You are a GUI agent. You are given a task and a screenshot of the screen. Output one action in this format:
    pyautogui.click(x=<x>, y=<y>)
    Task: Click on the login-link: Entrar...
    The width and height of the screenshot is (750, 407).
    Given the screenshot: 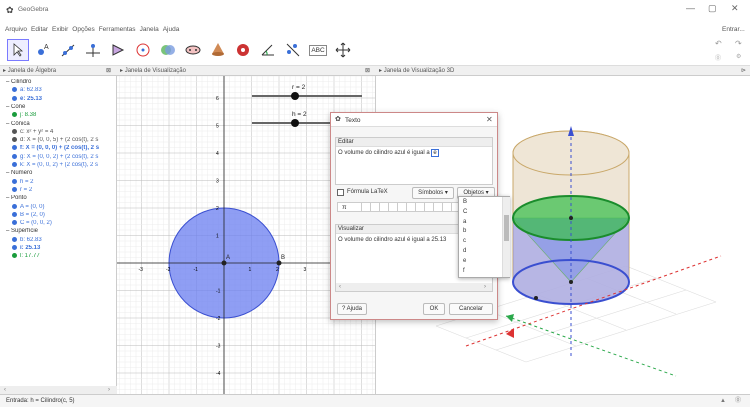 What is the action you would take?
    pyautogui.click(x=733, y=29)
    